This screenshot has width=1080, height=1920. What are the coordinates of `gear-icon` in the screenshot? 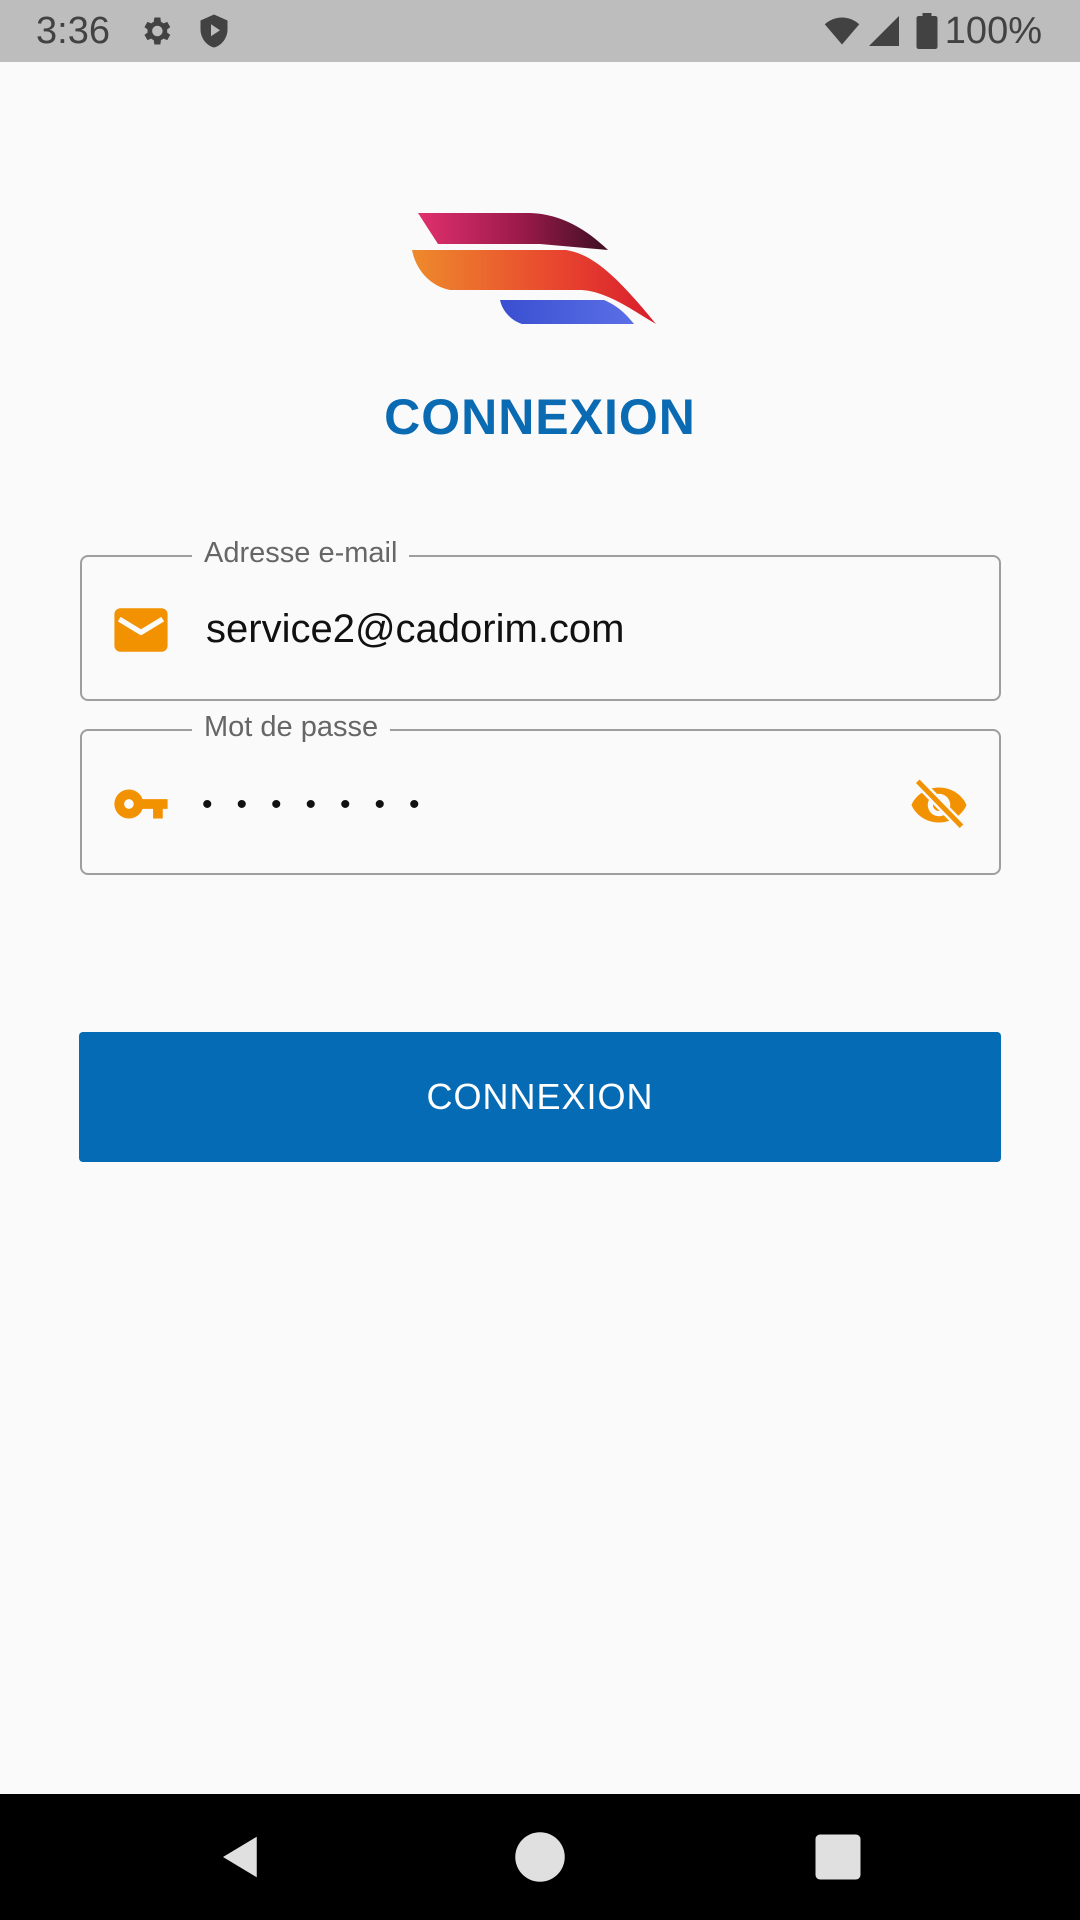 It's located at (157, 31).